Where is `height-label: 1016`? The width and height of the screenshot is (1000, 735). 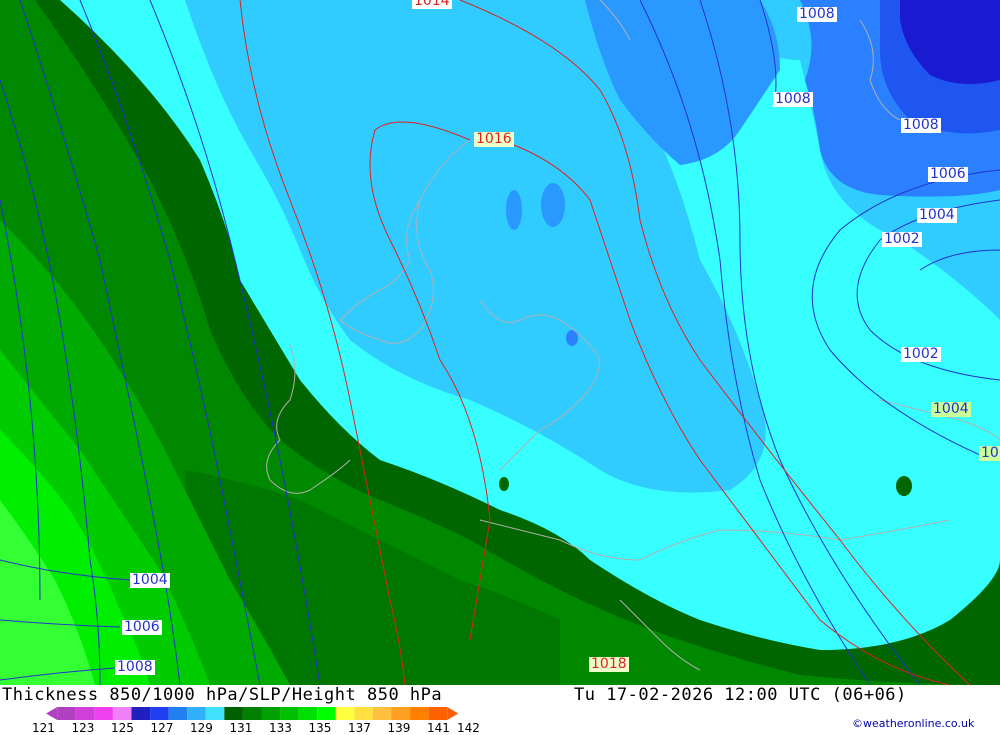 height-label: 1016 is located at coordinates (494, 139).